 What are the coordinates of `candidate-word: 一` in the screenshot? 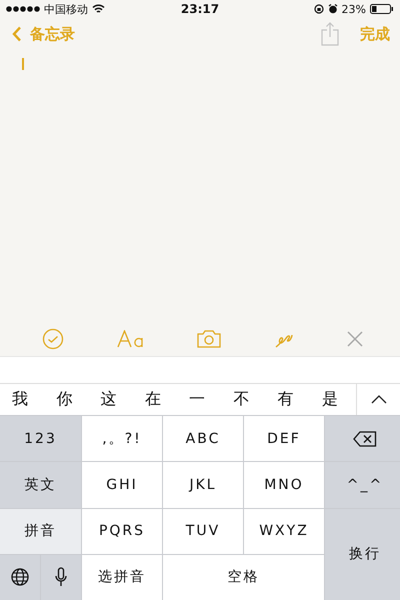 It's located at (197, 399).